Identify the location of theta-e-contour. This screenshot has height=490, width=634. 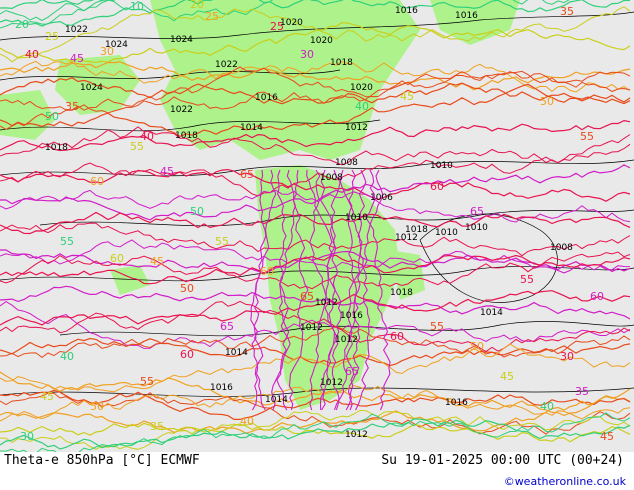
(315, 434).